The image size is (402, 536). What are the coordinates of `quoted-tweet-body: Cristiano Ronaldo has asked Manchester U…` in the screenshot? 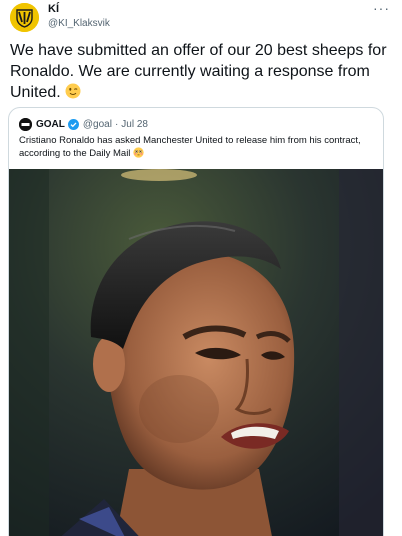 It's located at (190, 147).